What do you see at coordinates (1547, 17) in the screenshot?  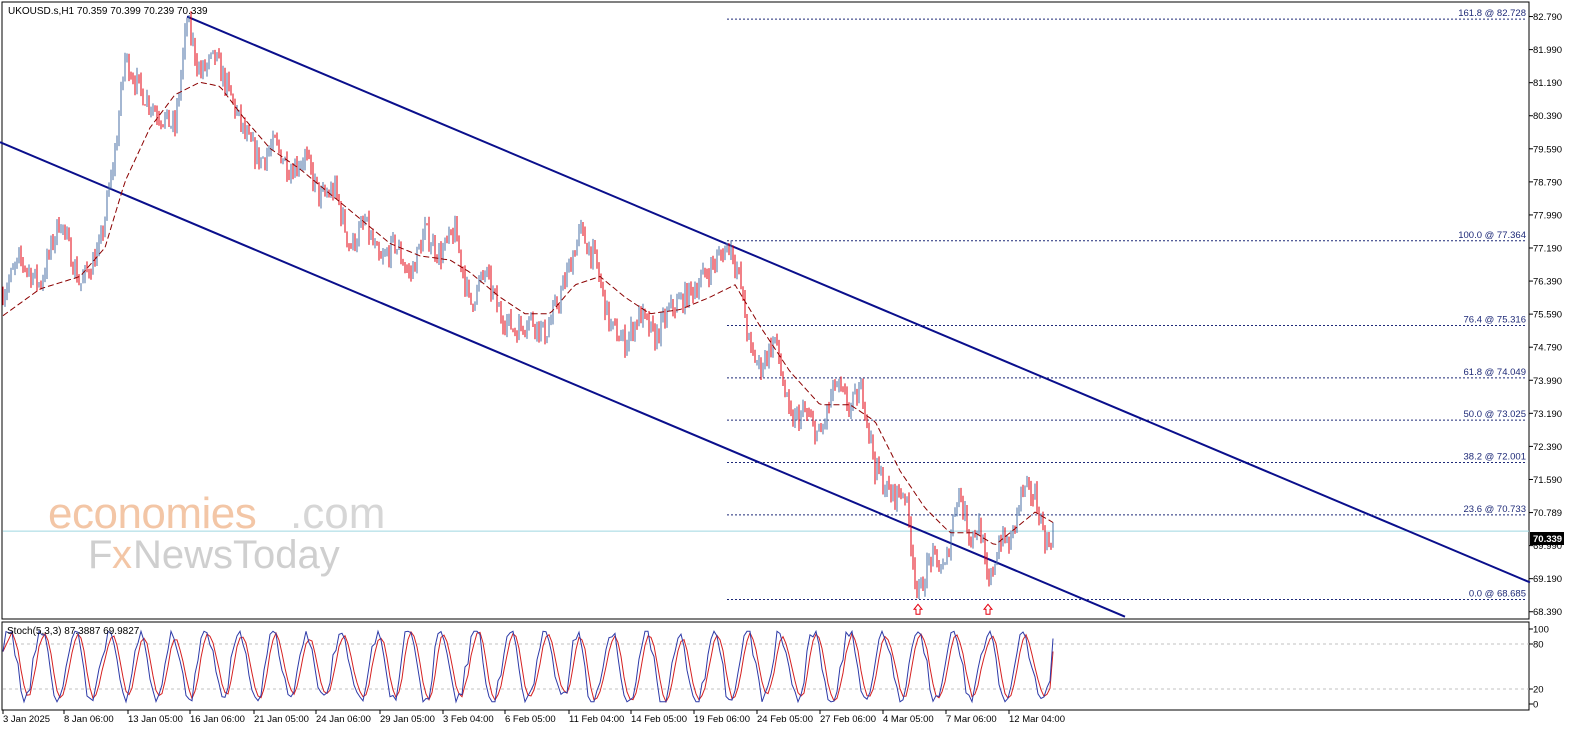 I see `price-tick-label: 82.790` at bounding box center [1547, 17].